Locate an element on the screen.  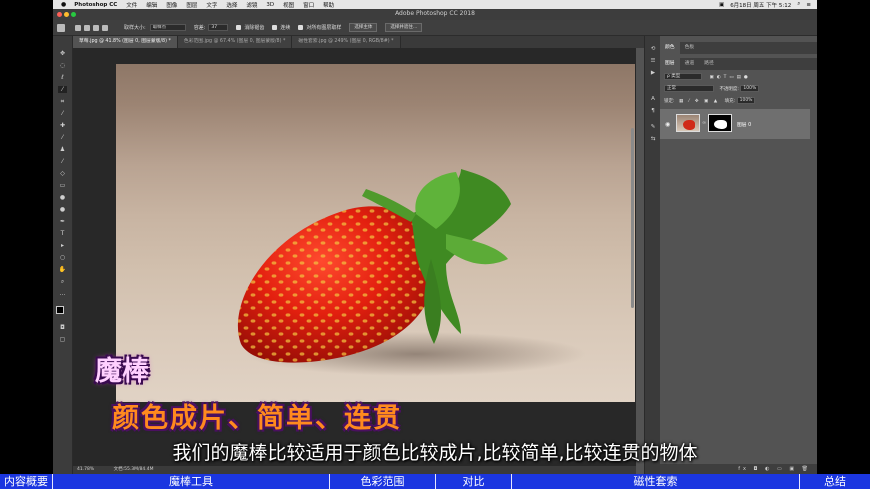
tab-color-range: 色彩范围.jpg @ 67.4% (图层 0, 图层蒙版/8) * is located at coordinates (235, 42).